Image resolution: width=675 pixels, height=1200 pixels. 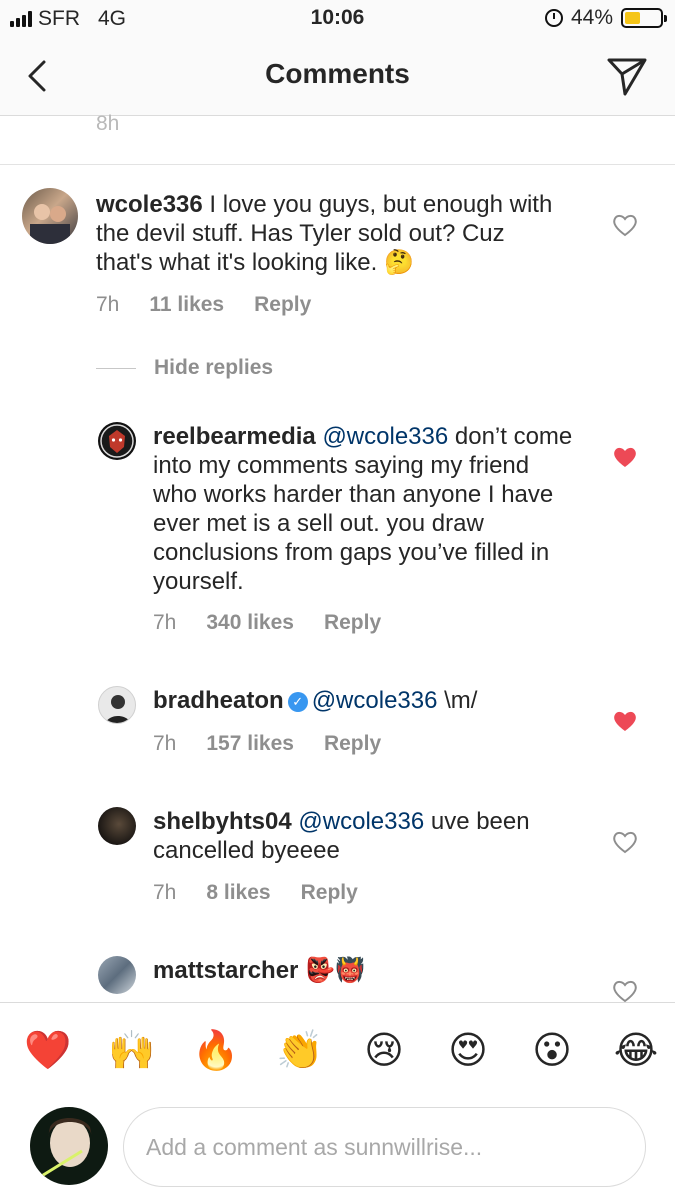 I want to click on clapping-emoji-button: 👏, so click(x=300, y=1051).